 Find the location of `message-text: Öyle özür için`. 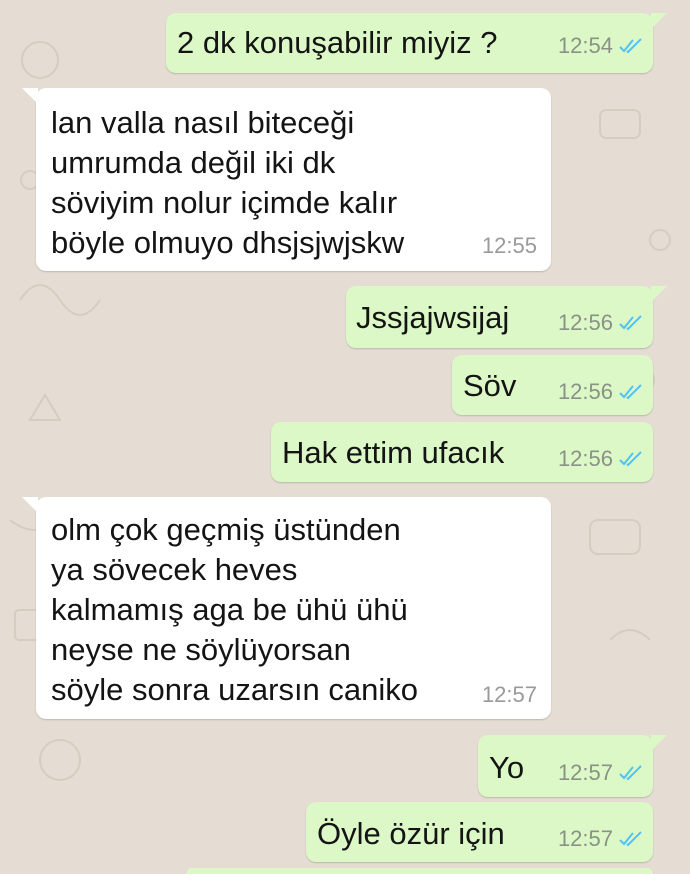

message-text: Öyle özür için is located at coordinates (411, 833).